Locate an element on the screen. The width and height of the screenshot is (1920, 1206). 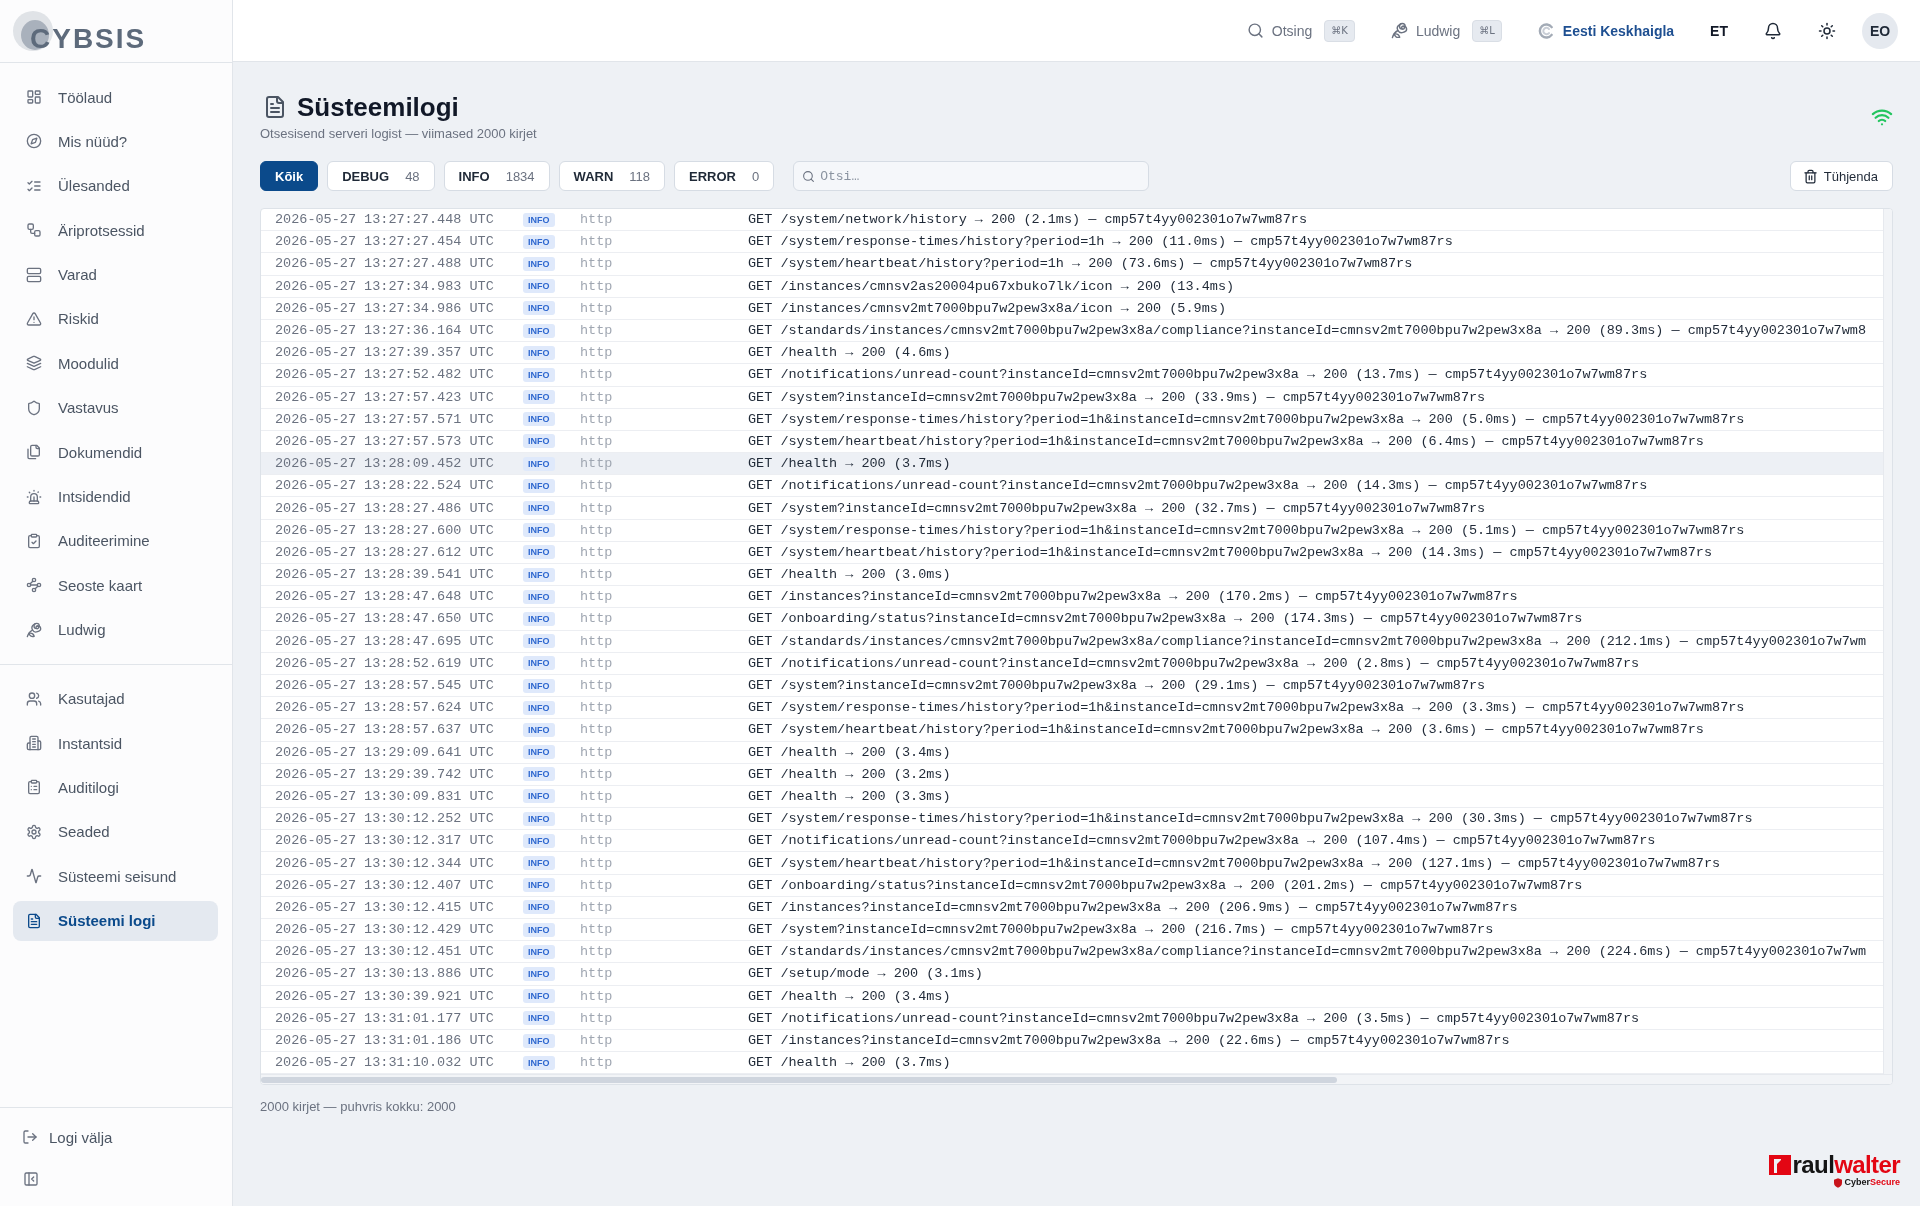
clear-button: Tühjenda is located at coordinates (1841, 176).